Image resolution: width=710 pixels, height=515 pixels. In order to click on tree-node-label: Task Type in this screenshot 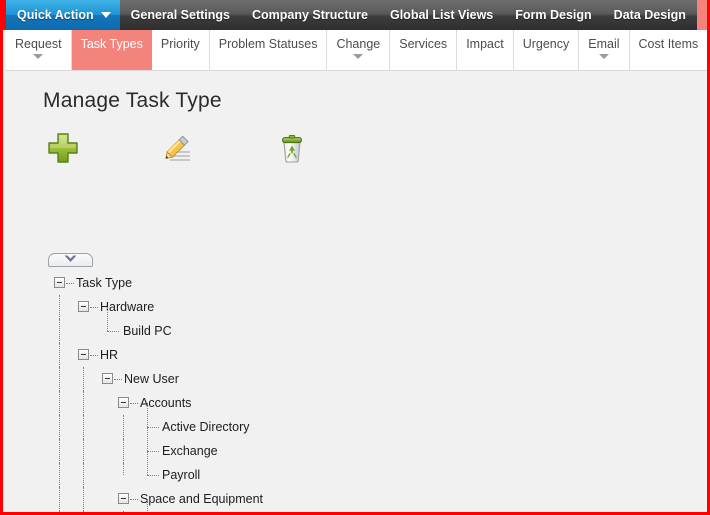, I will do `click(104, 283)`.